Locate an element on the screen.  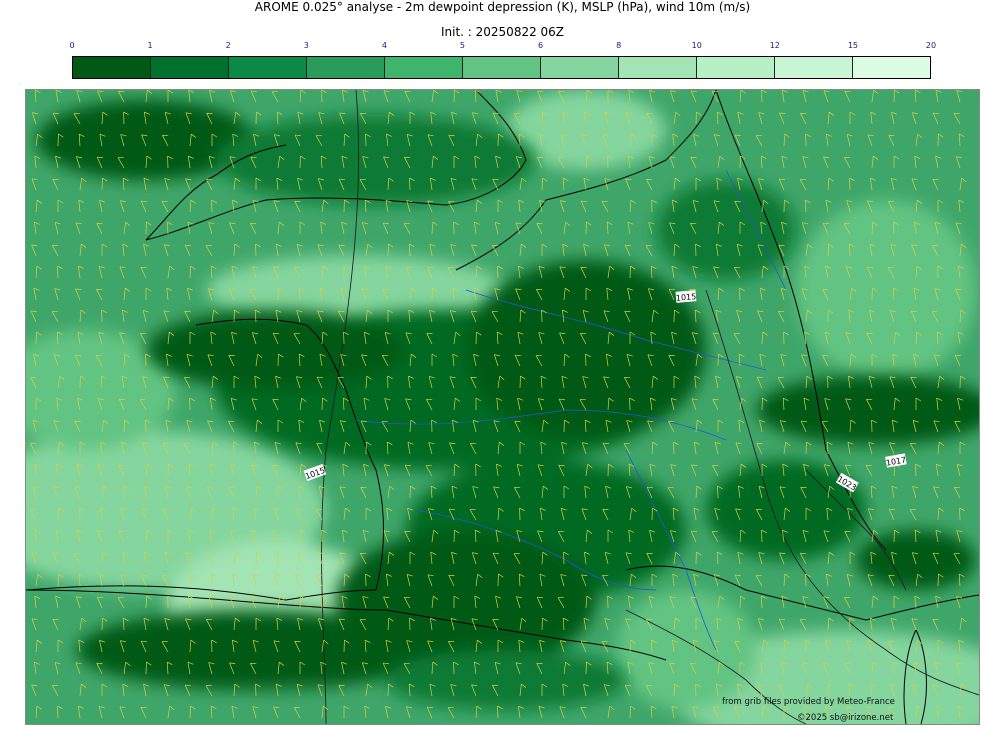
init-time: Init. : 20250822 06Z is located at coordinates (502, 32).